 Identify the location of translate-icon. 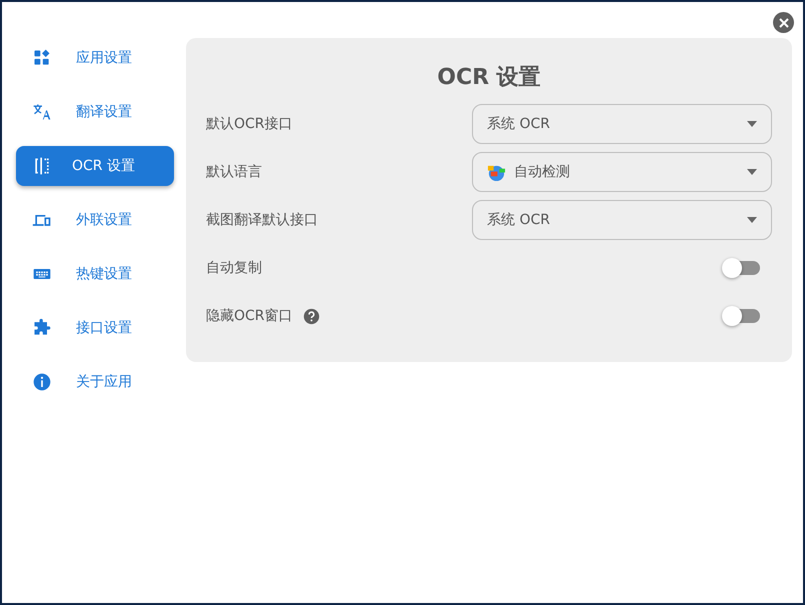
(42, 112).